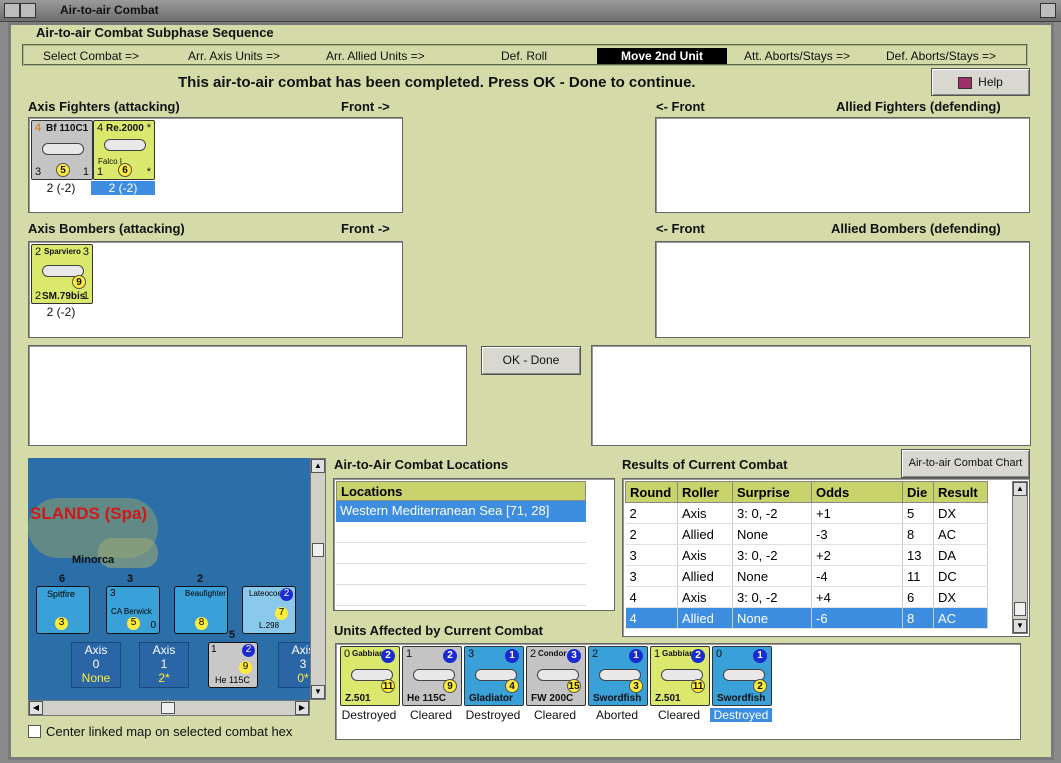 The width and height of the screenshot is (1061, 763). What do you see at coordinates (494, 676) in the screenshot?
I see `affected-unit-counter: 3 1 4 Gladiator` at bounding box center [494, 676].